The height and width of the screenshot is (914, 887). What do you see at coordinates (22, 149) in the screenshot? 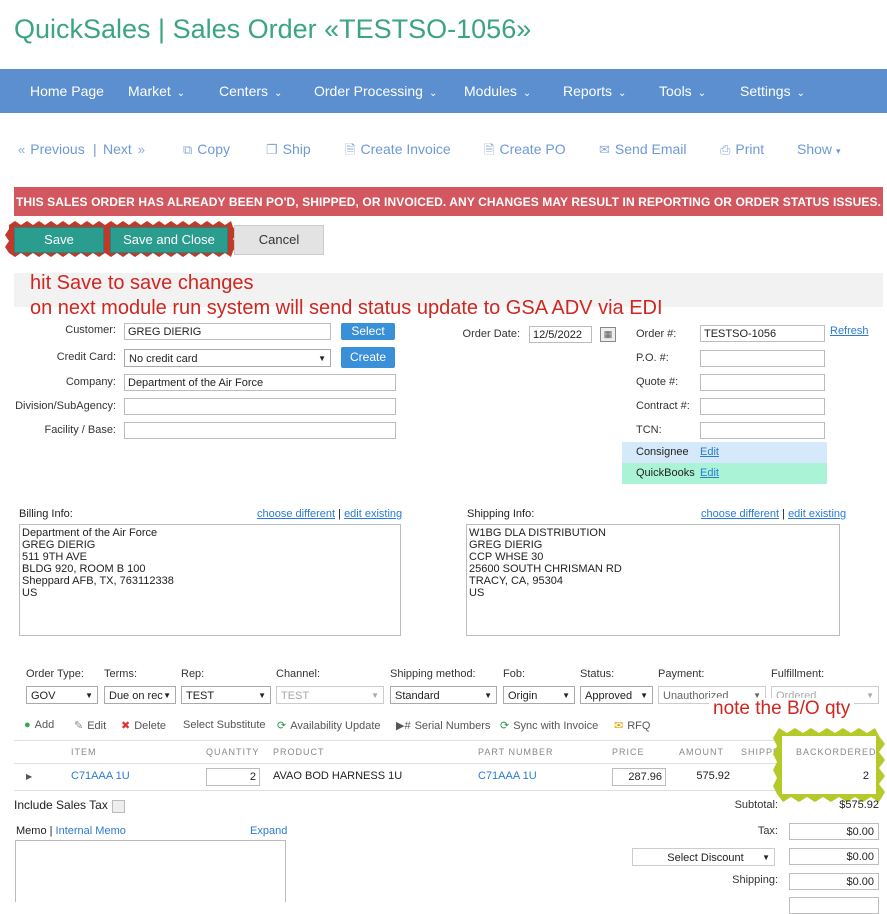
I see `double-chevron-left-icon: «` at bounding box center [22, 149].